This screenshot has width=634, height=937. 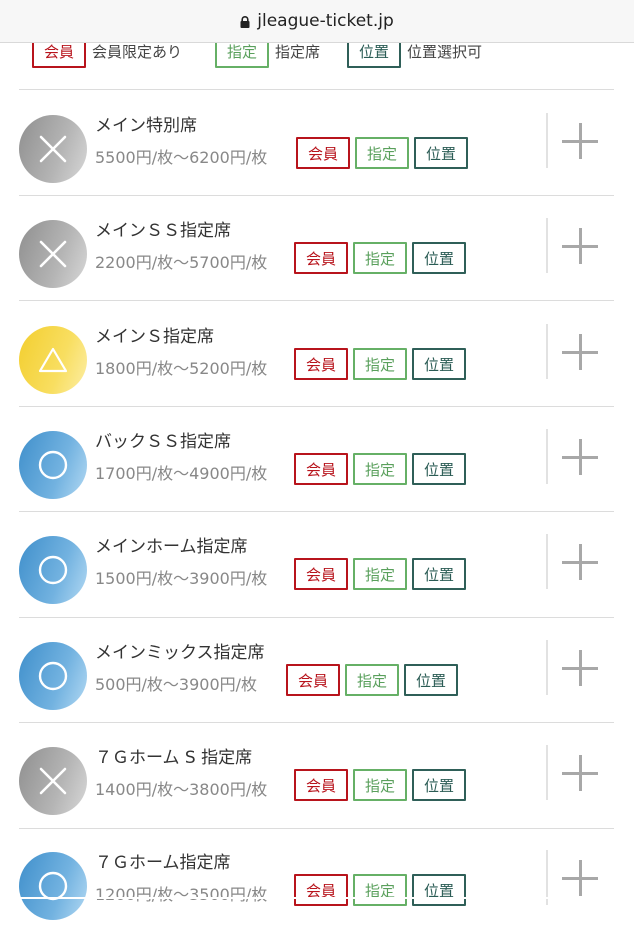 I want to click on seat-price: 500円/枚〜3900円/枚, so click(x=176, y=684).